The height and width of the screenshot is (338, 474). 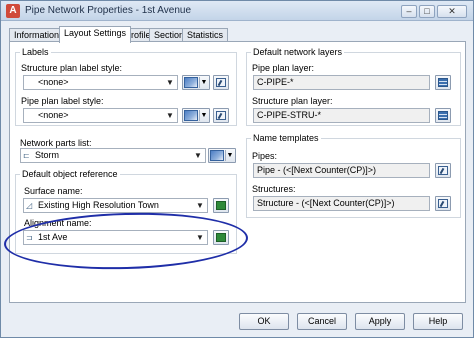 What do you see at coordinates (409, 11) in the screenshot?
I see `minimize-button: –` at bounding box center [409, 11].